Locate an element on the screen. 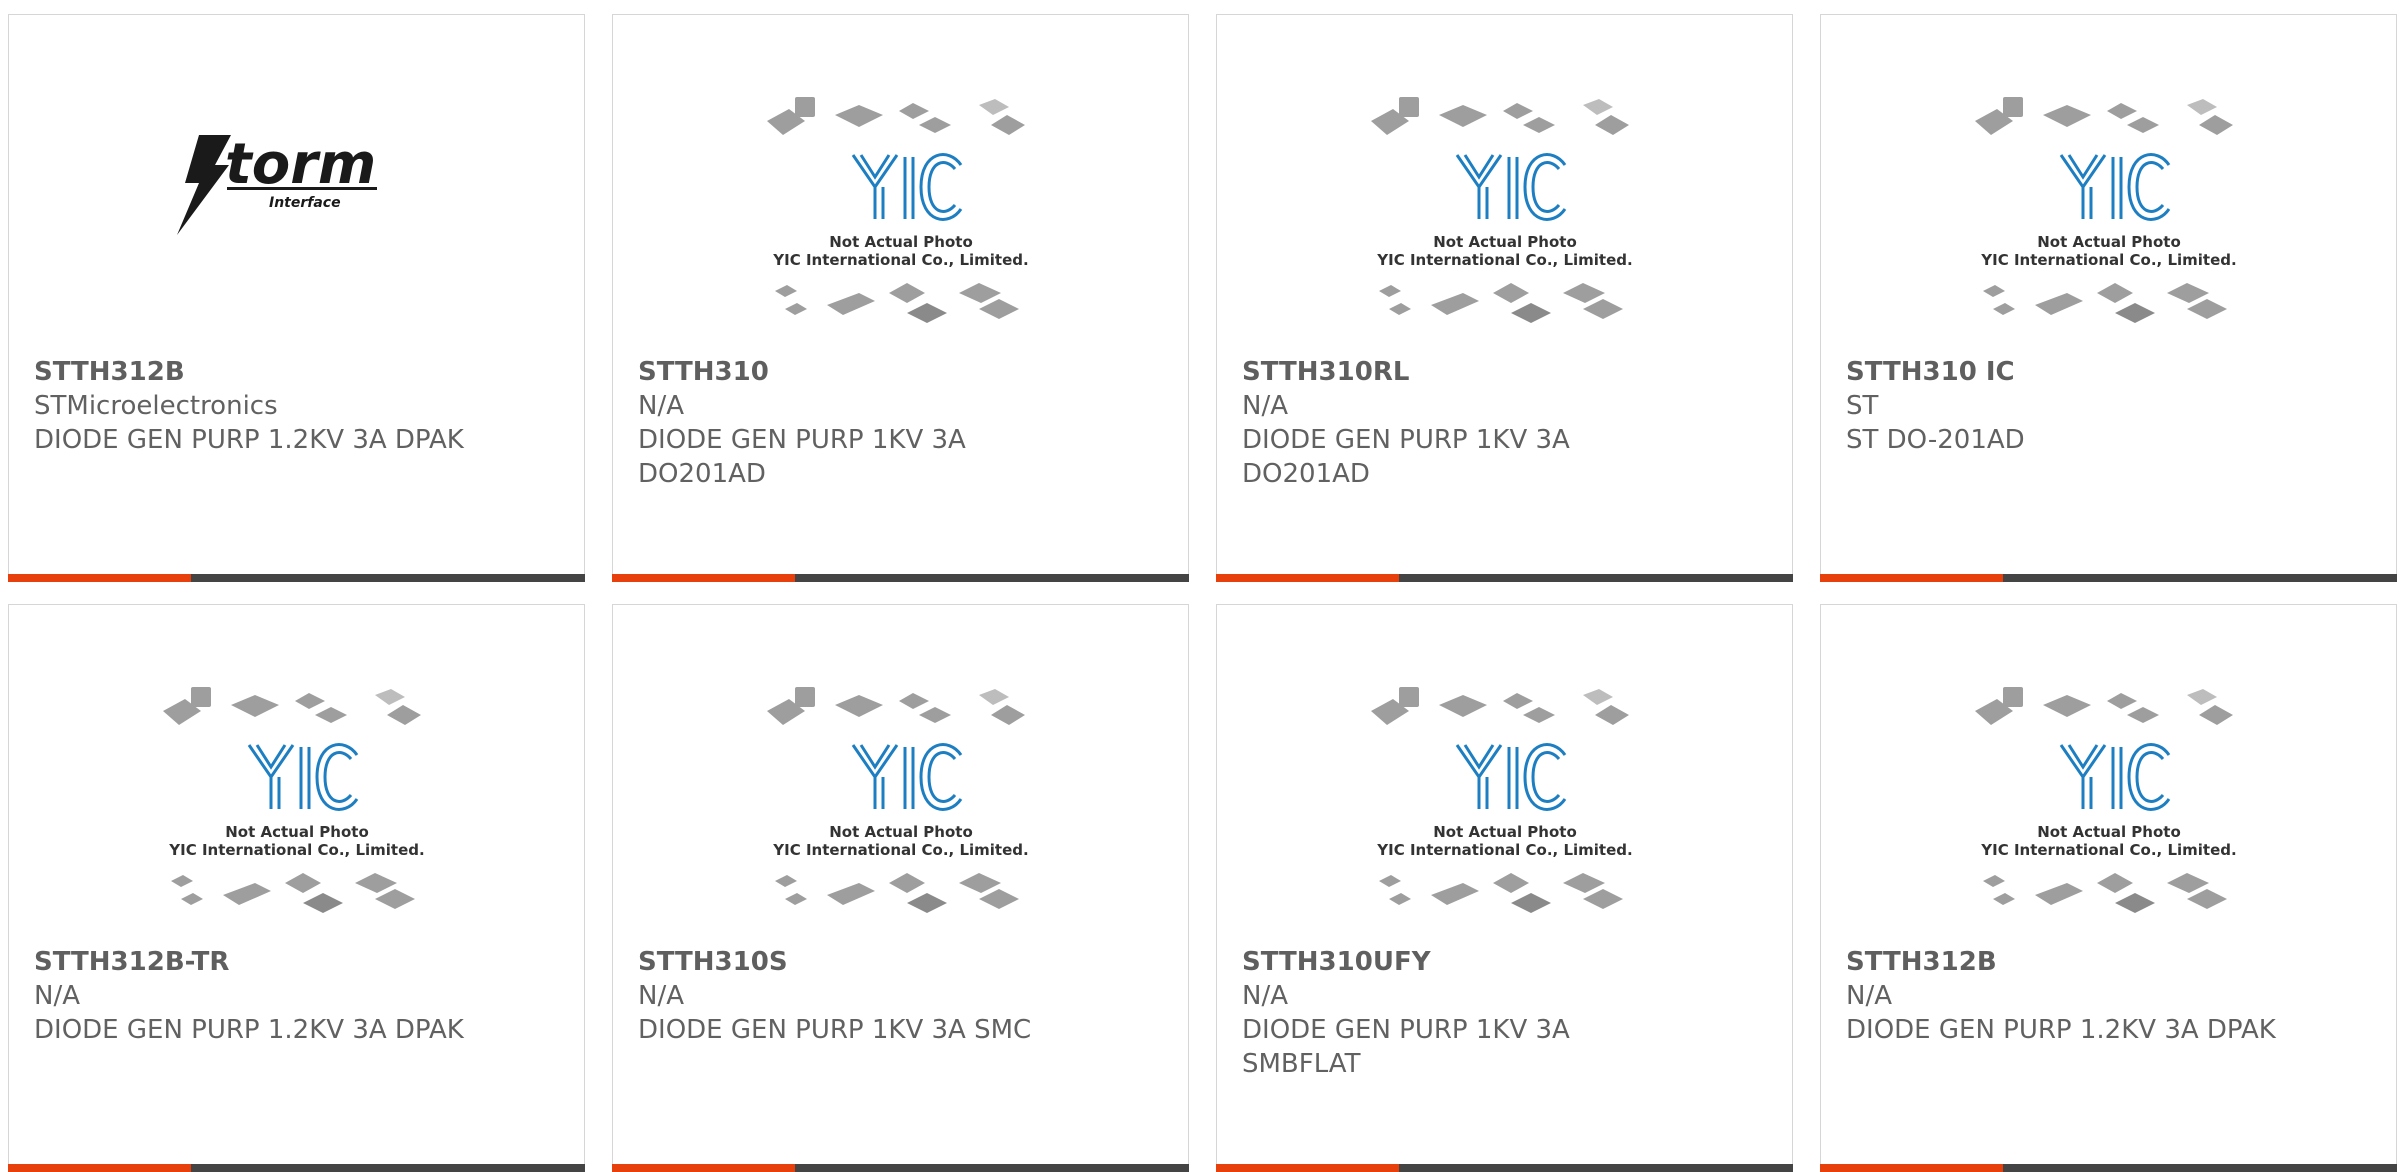 The image size is (2400, 1172). product-info: STTH310S N/A DIODE GEN PURP 1KV 3A SMC is located at coordinates (903, 996).